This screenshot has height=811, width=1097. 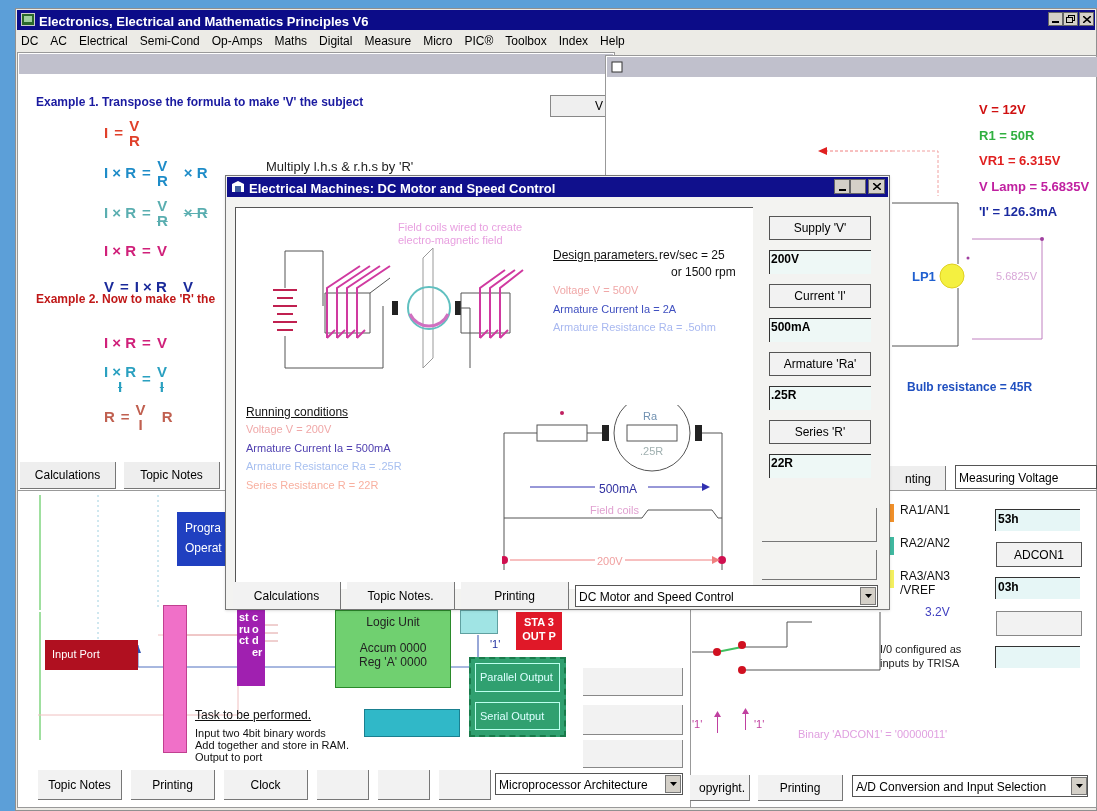 I want to click on reading: V = 12V, so click(x=1003, y=110).